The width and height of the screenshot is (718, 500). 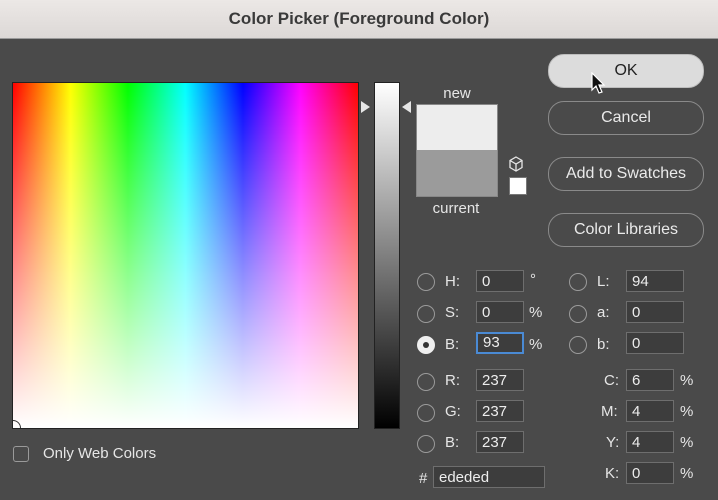 What do you see at coordinates (426, 413) in the screenshot?
I see `green-radio` at bounding box center [426, 413].